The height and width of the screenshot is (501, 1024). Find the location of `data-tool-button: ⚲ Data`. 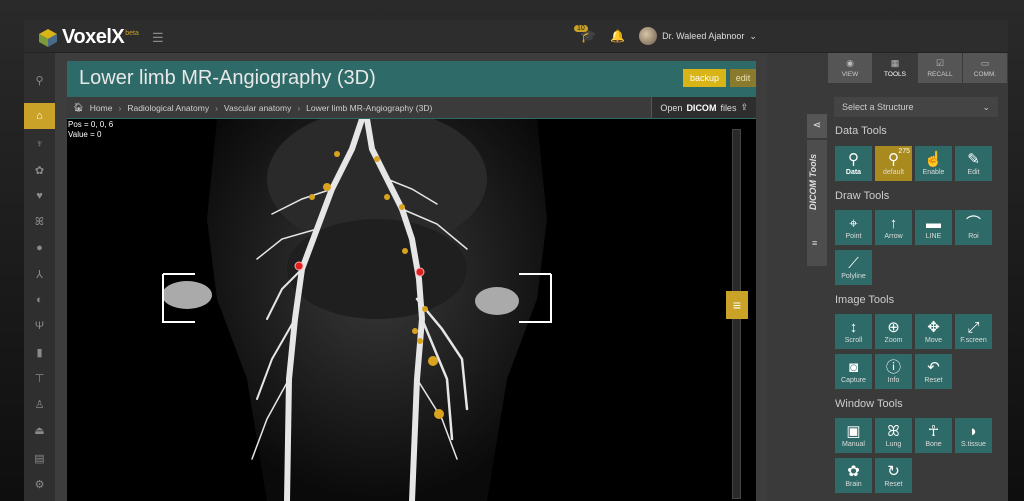

data-tool-button: ⚲ Data is located at coordinates (853, 163).